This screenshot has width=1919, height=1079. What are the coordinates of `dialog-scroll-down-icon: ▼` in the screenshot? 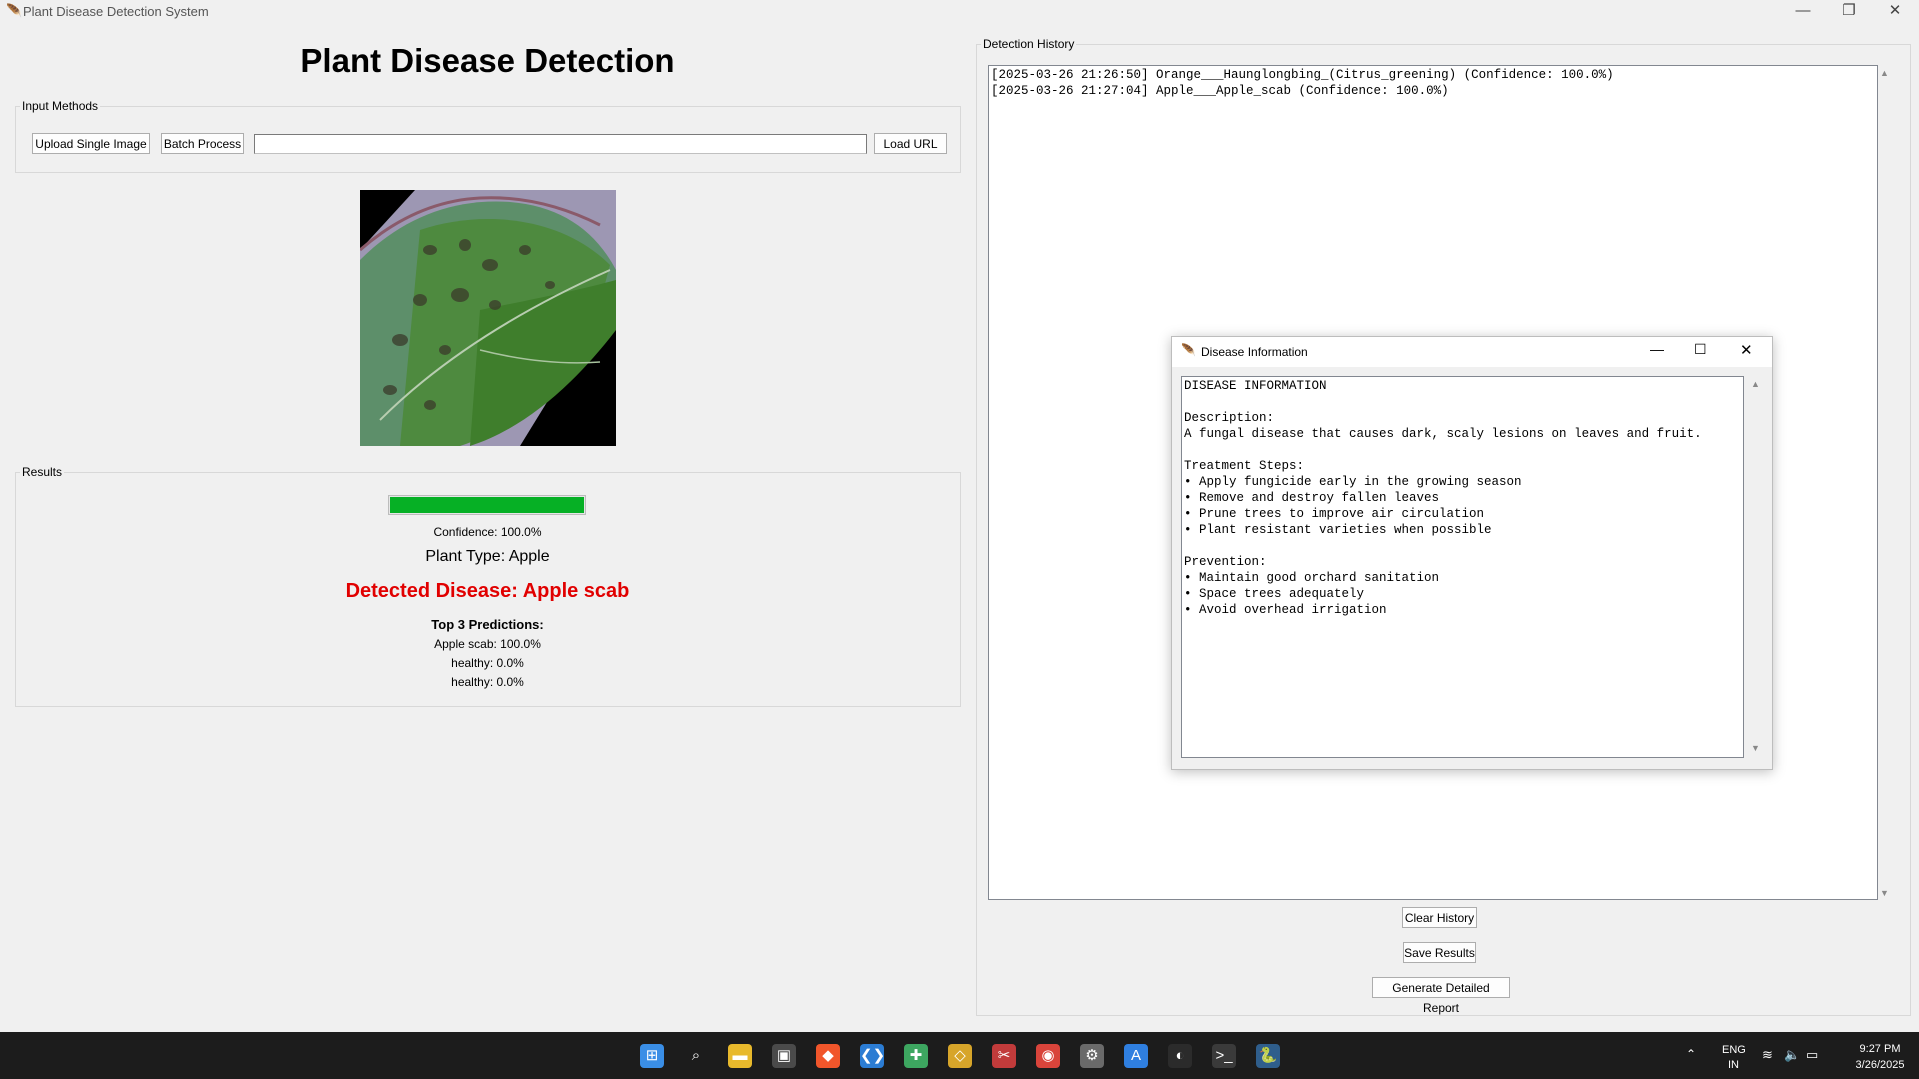 It's located at (1755, 748).